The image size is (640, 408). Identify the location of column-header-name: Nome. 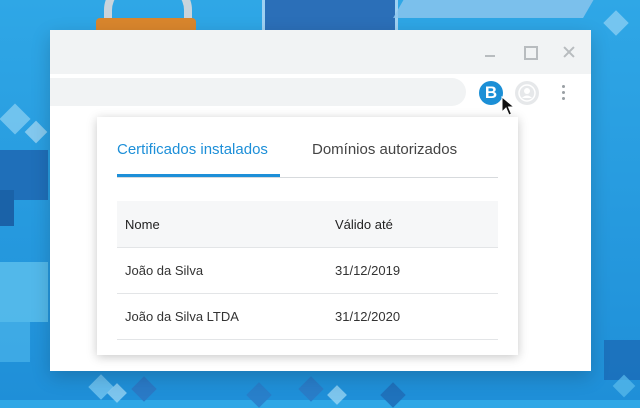
(142, 224).